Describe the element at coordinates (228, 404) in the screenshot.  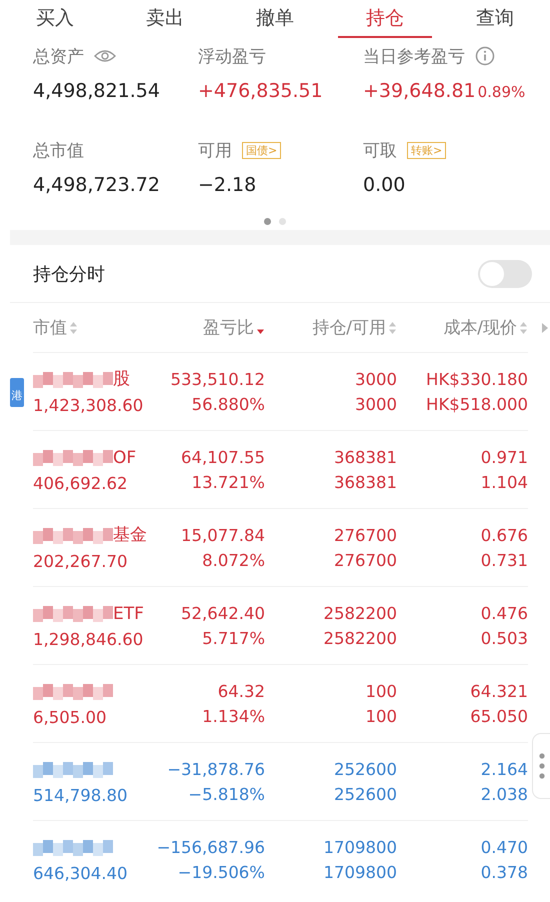
I see `pnl-ratio: 56.880%` at that location.